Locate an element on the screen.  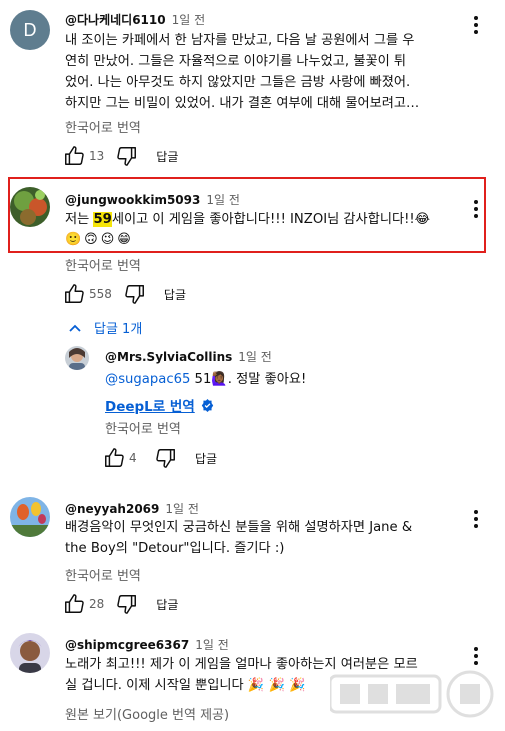
like-count: 13 is located at coordinates (97, 156).